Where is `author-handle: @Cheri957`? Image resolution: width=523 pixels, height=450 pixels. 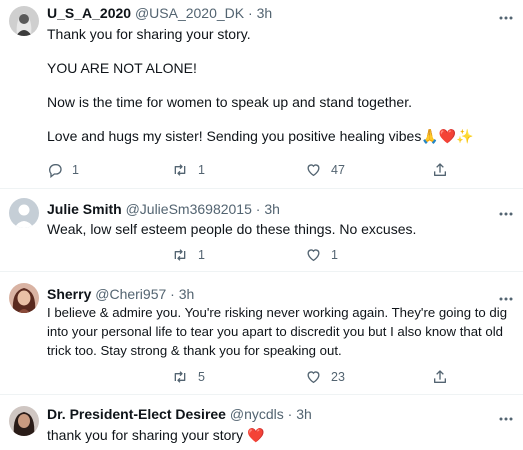 author-handle: @Cheri957 is located at coordinates (130, 294).